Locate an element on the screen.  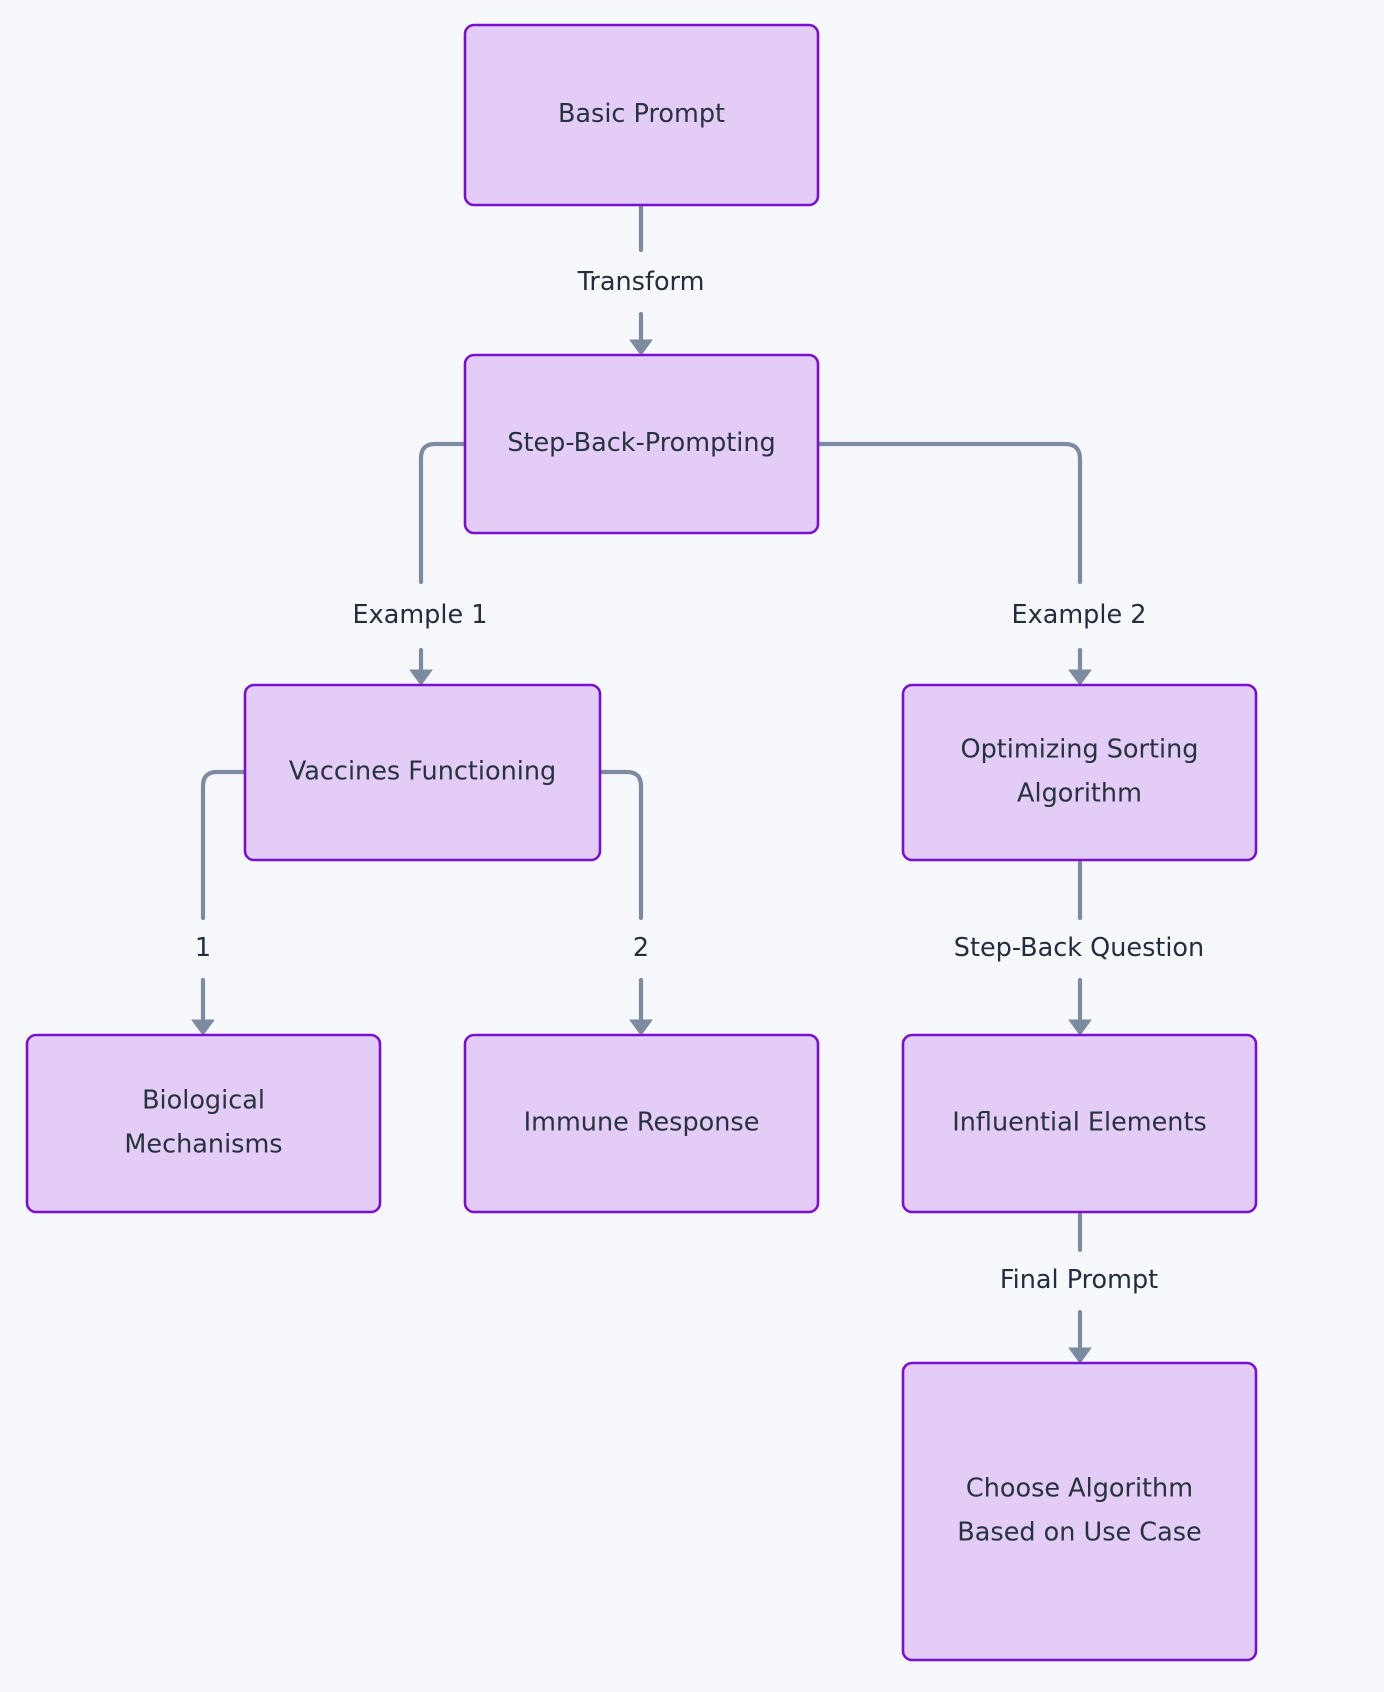
node-label: Mechanisms is located at coordinates (203, 1145).